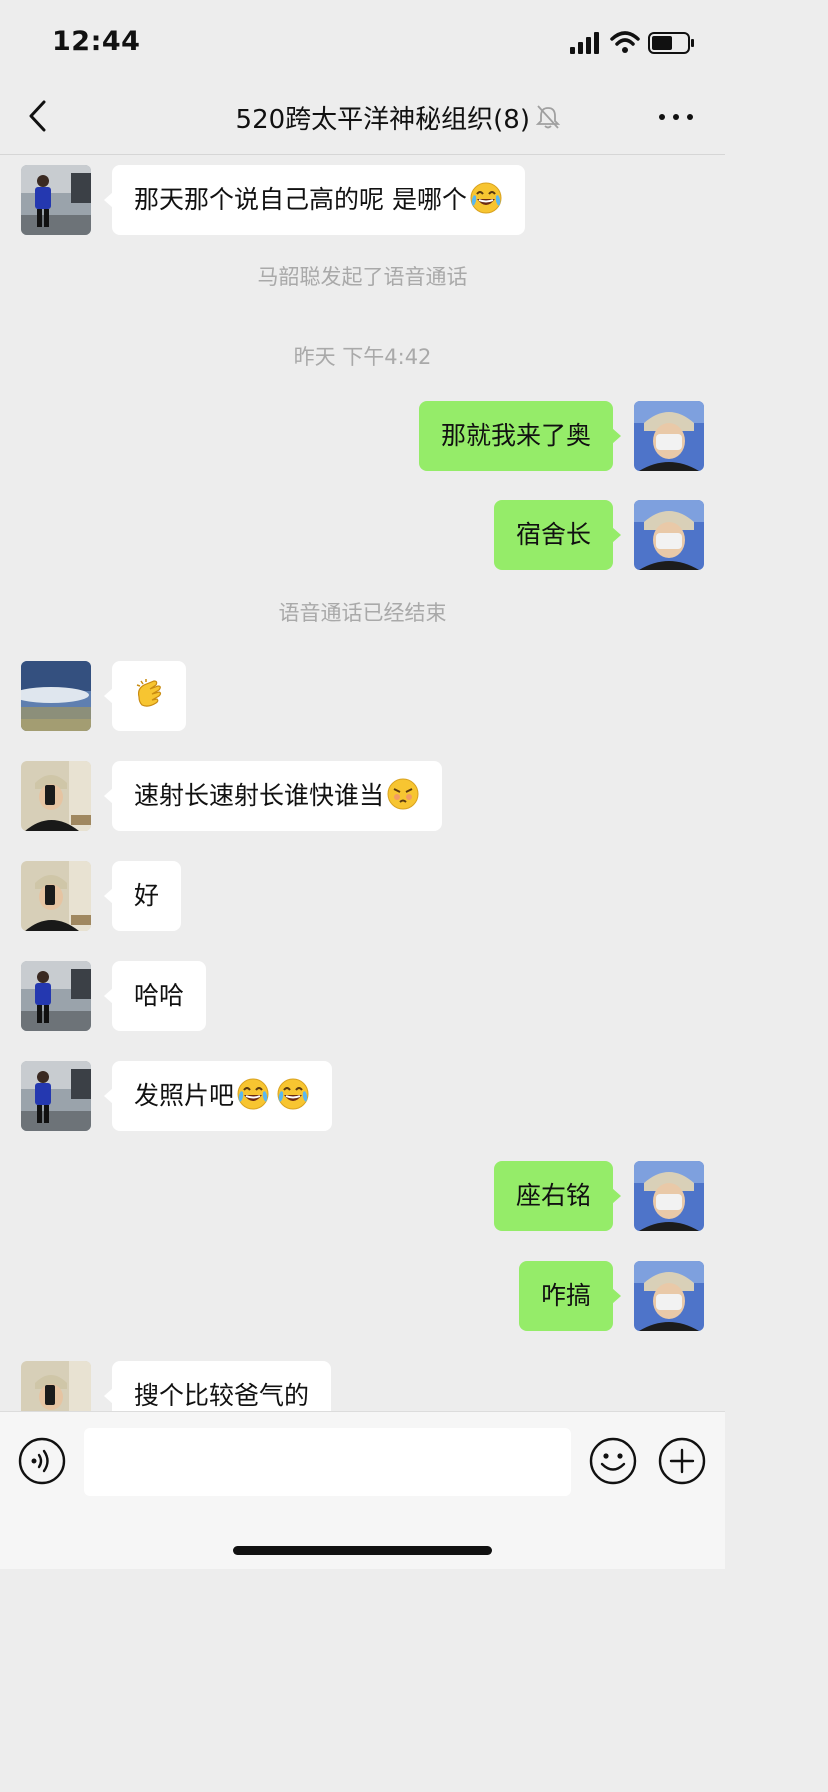  Describe the element at coordinates (362, 357) in the screenshot. I see `timestamp: 昨天 下午4:42` at that location.